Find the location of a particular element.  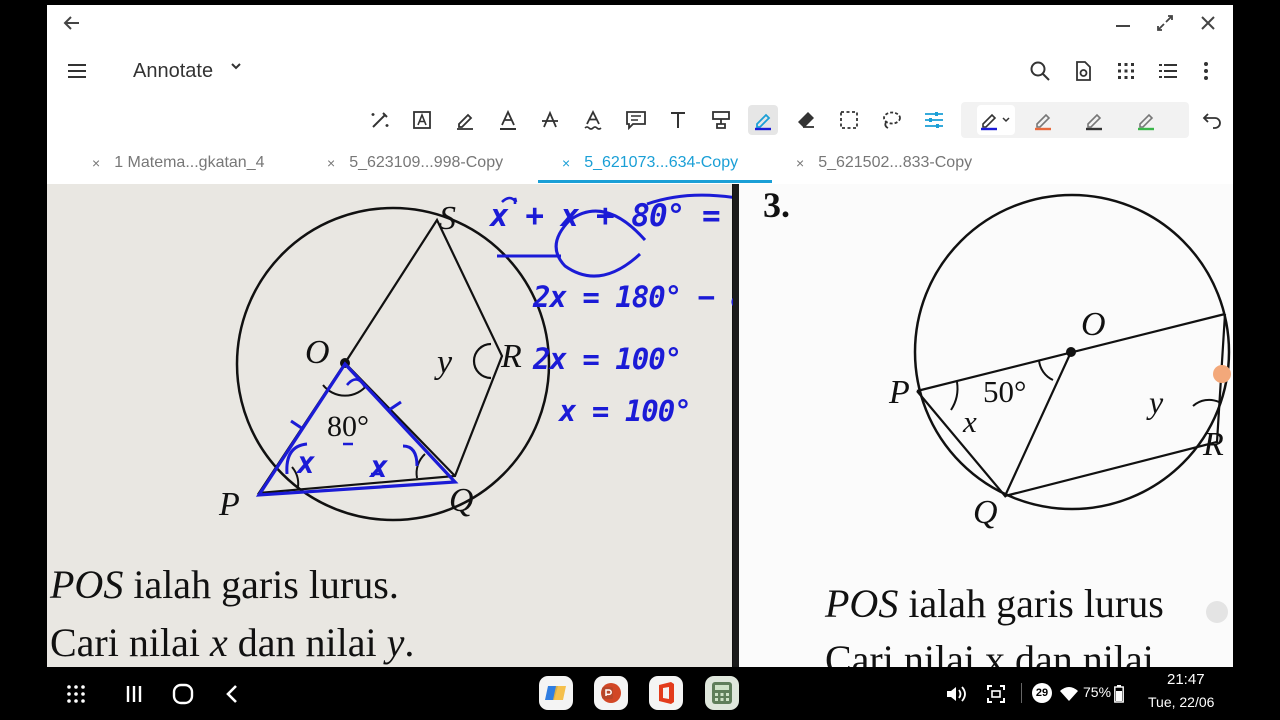

lasso-icon is located at coordinates (891, 120).